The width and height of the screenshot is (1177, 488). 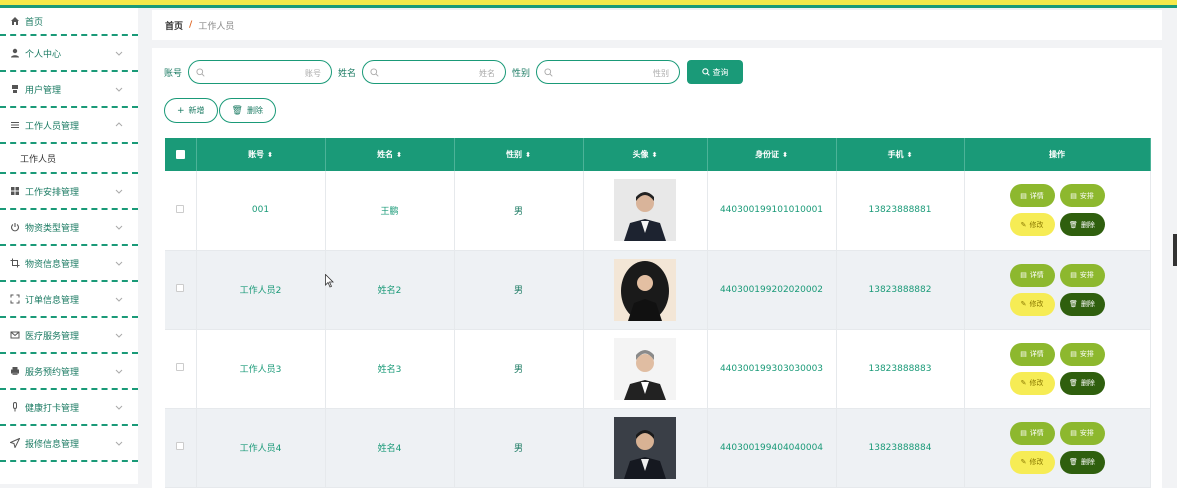 I want to click on sidebar-item-order-info: 订单信息管理, so click(x=69, y=300).